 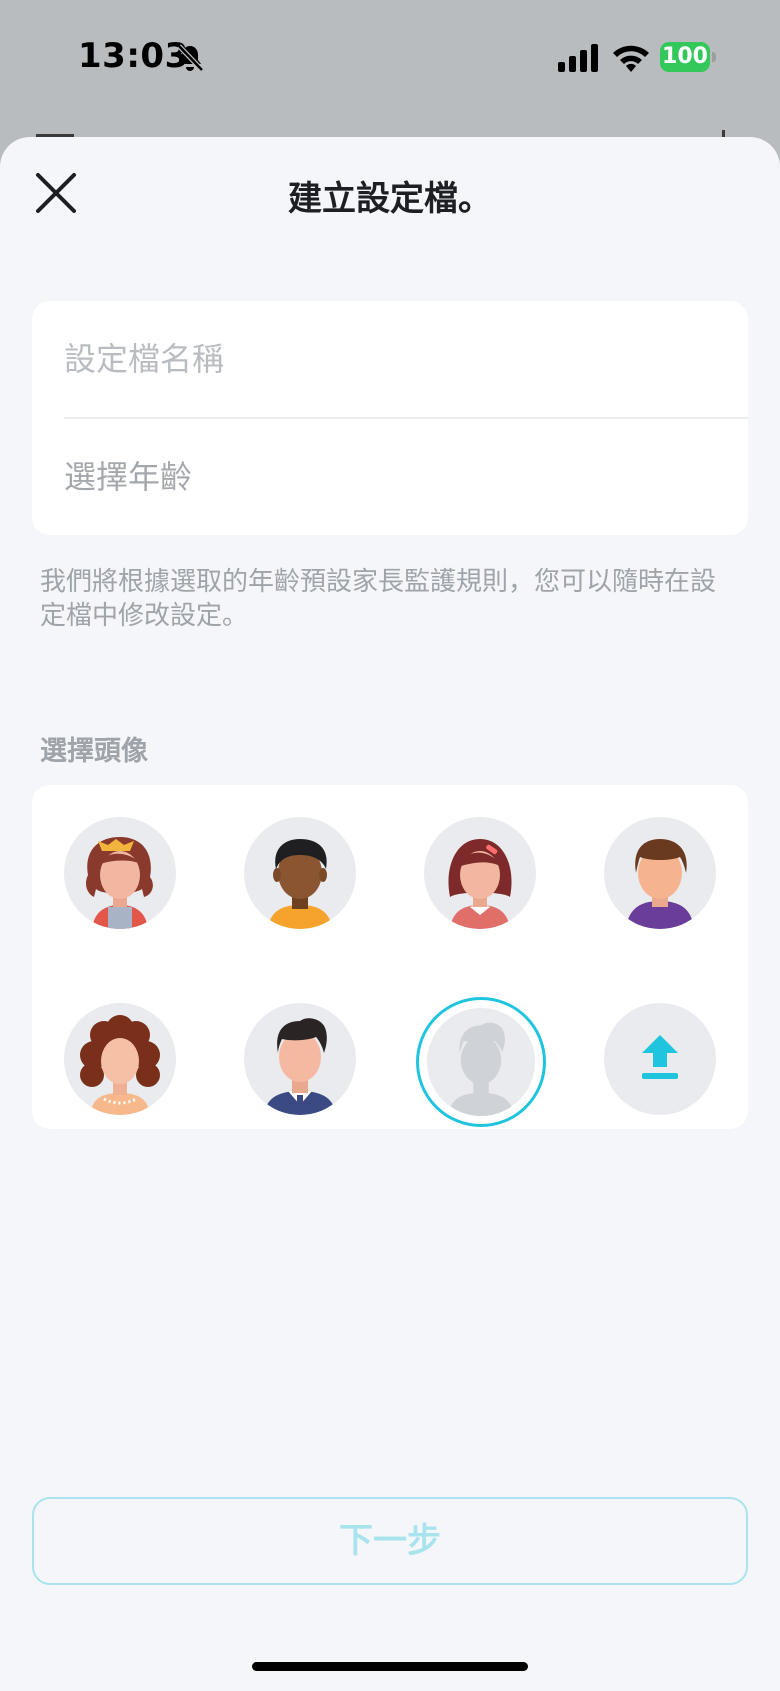 I want to click on battery-icon: 100, so click(x=688, y=57).